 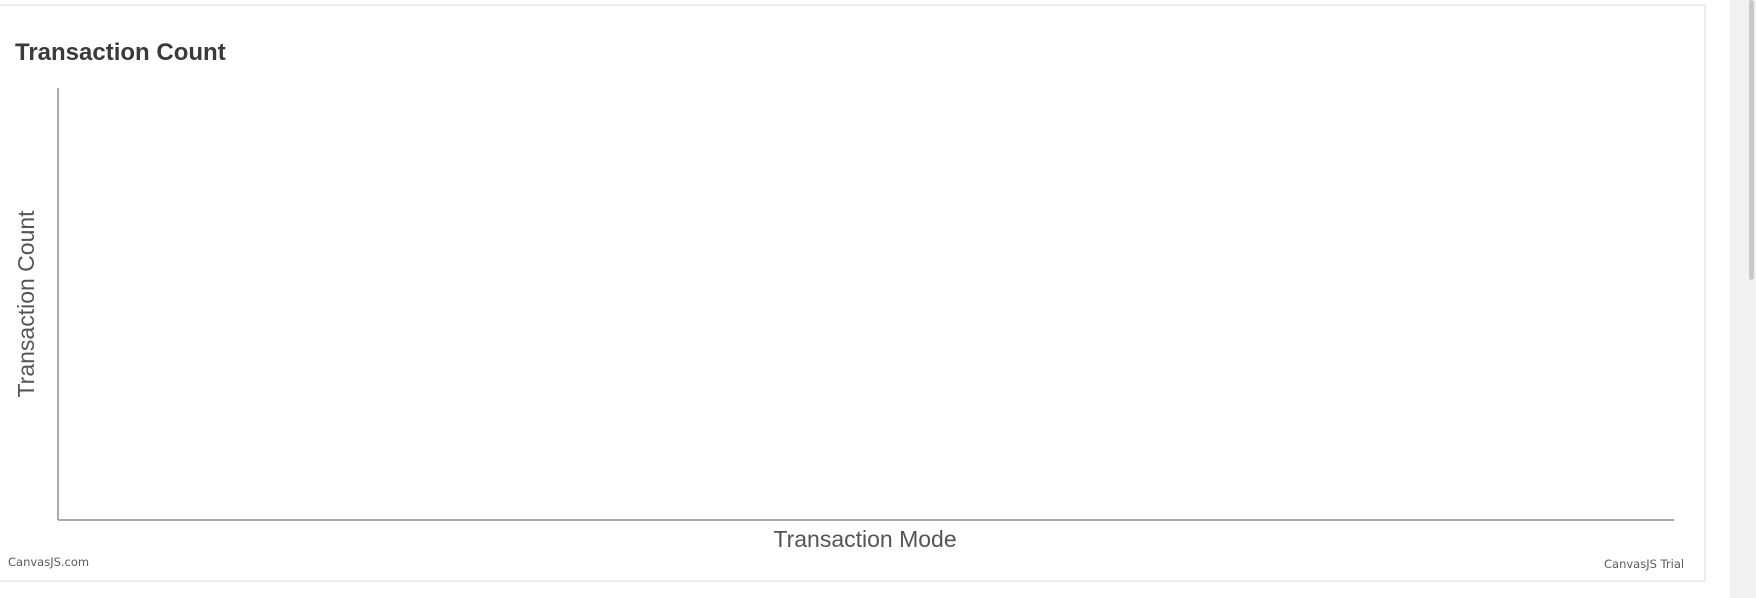 What do you see at coordinates (864, 539) in the screenshot?
I see `x-axis-label: Transaction Mode` at bounding box center [864, 539].